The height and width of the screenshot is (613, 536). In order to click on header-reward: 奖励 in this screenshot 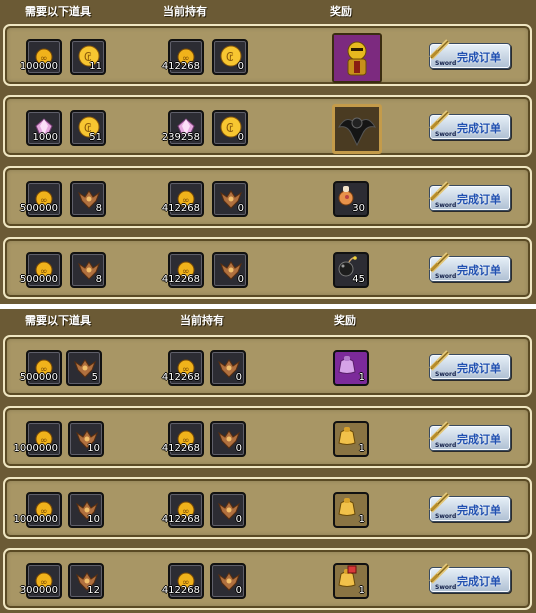, I will do `click(345, 320)`.